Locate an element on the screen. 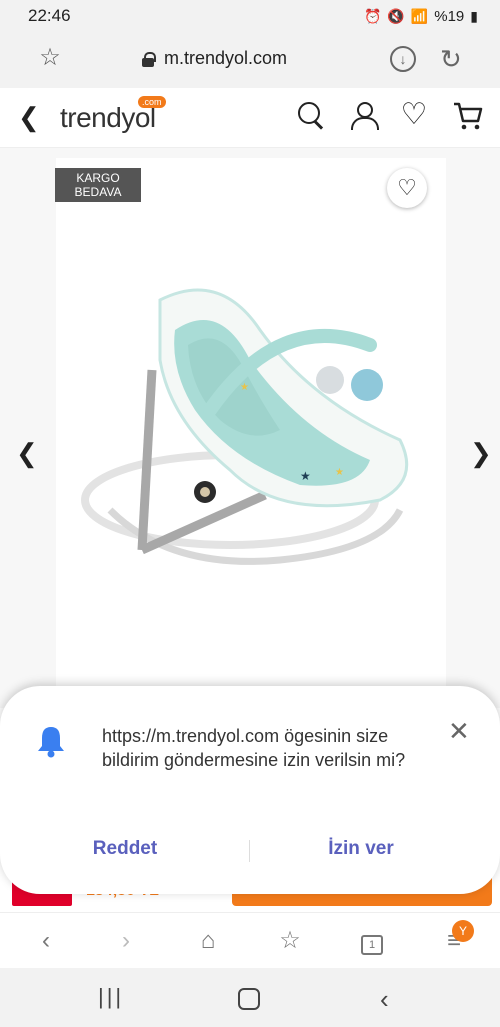  android-nav-bar: ||| ‹ is located at coordinates (250, 997).